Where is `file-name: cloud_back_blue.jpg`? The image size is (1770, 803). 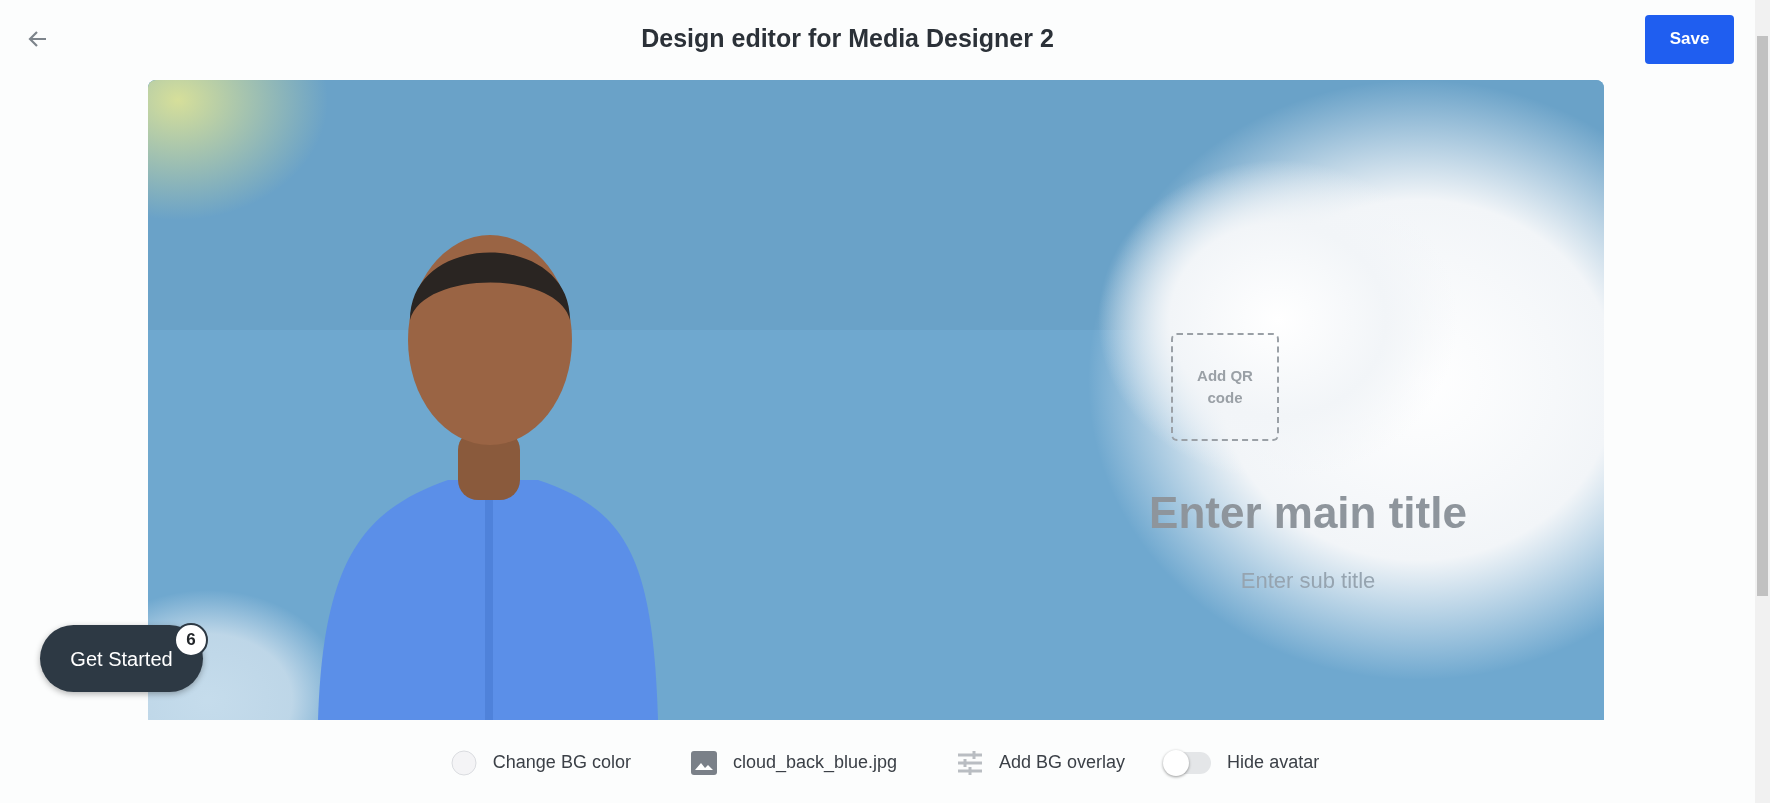 file-name: cloud_back_blue.jpg is located at coordinates (815, 762).